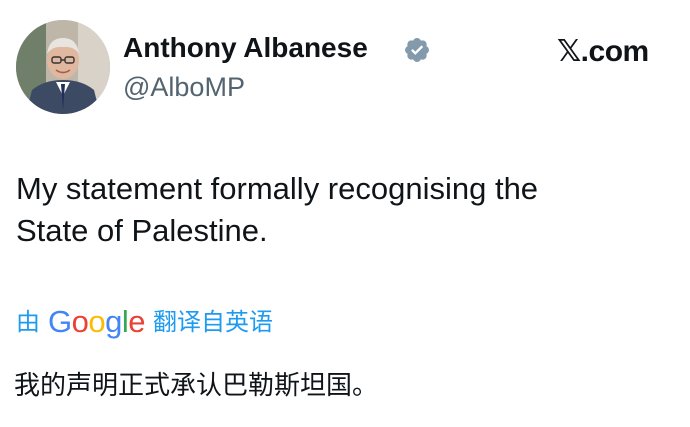 The image size is (690, 427). Describe the element at coordinates (63, 67) in the screenshot. I see `avatar` at that location.